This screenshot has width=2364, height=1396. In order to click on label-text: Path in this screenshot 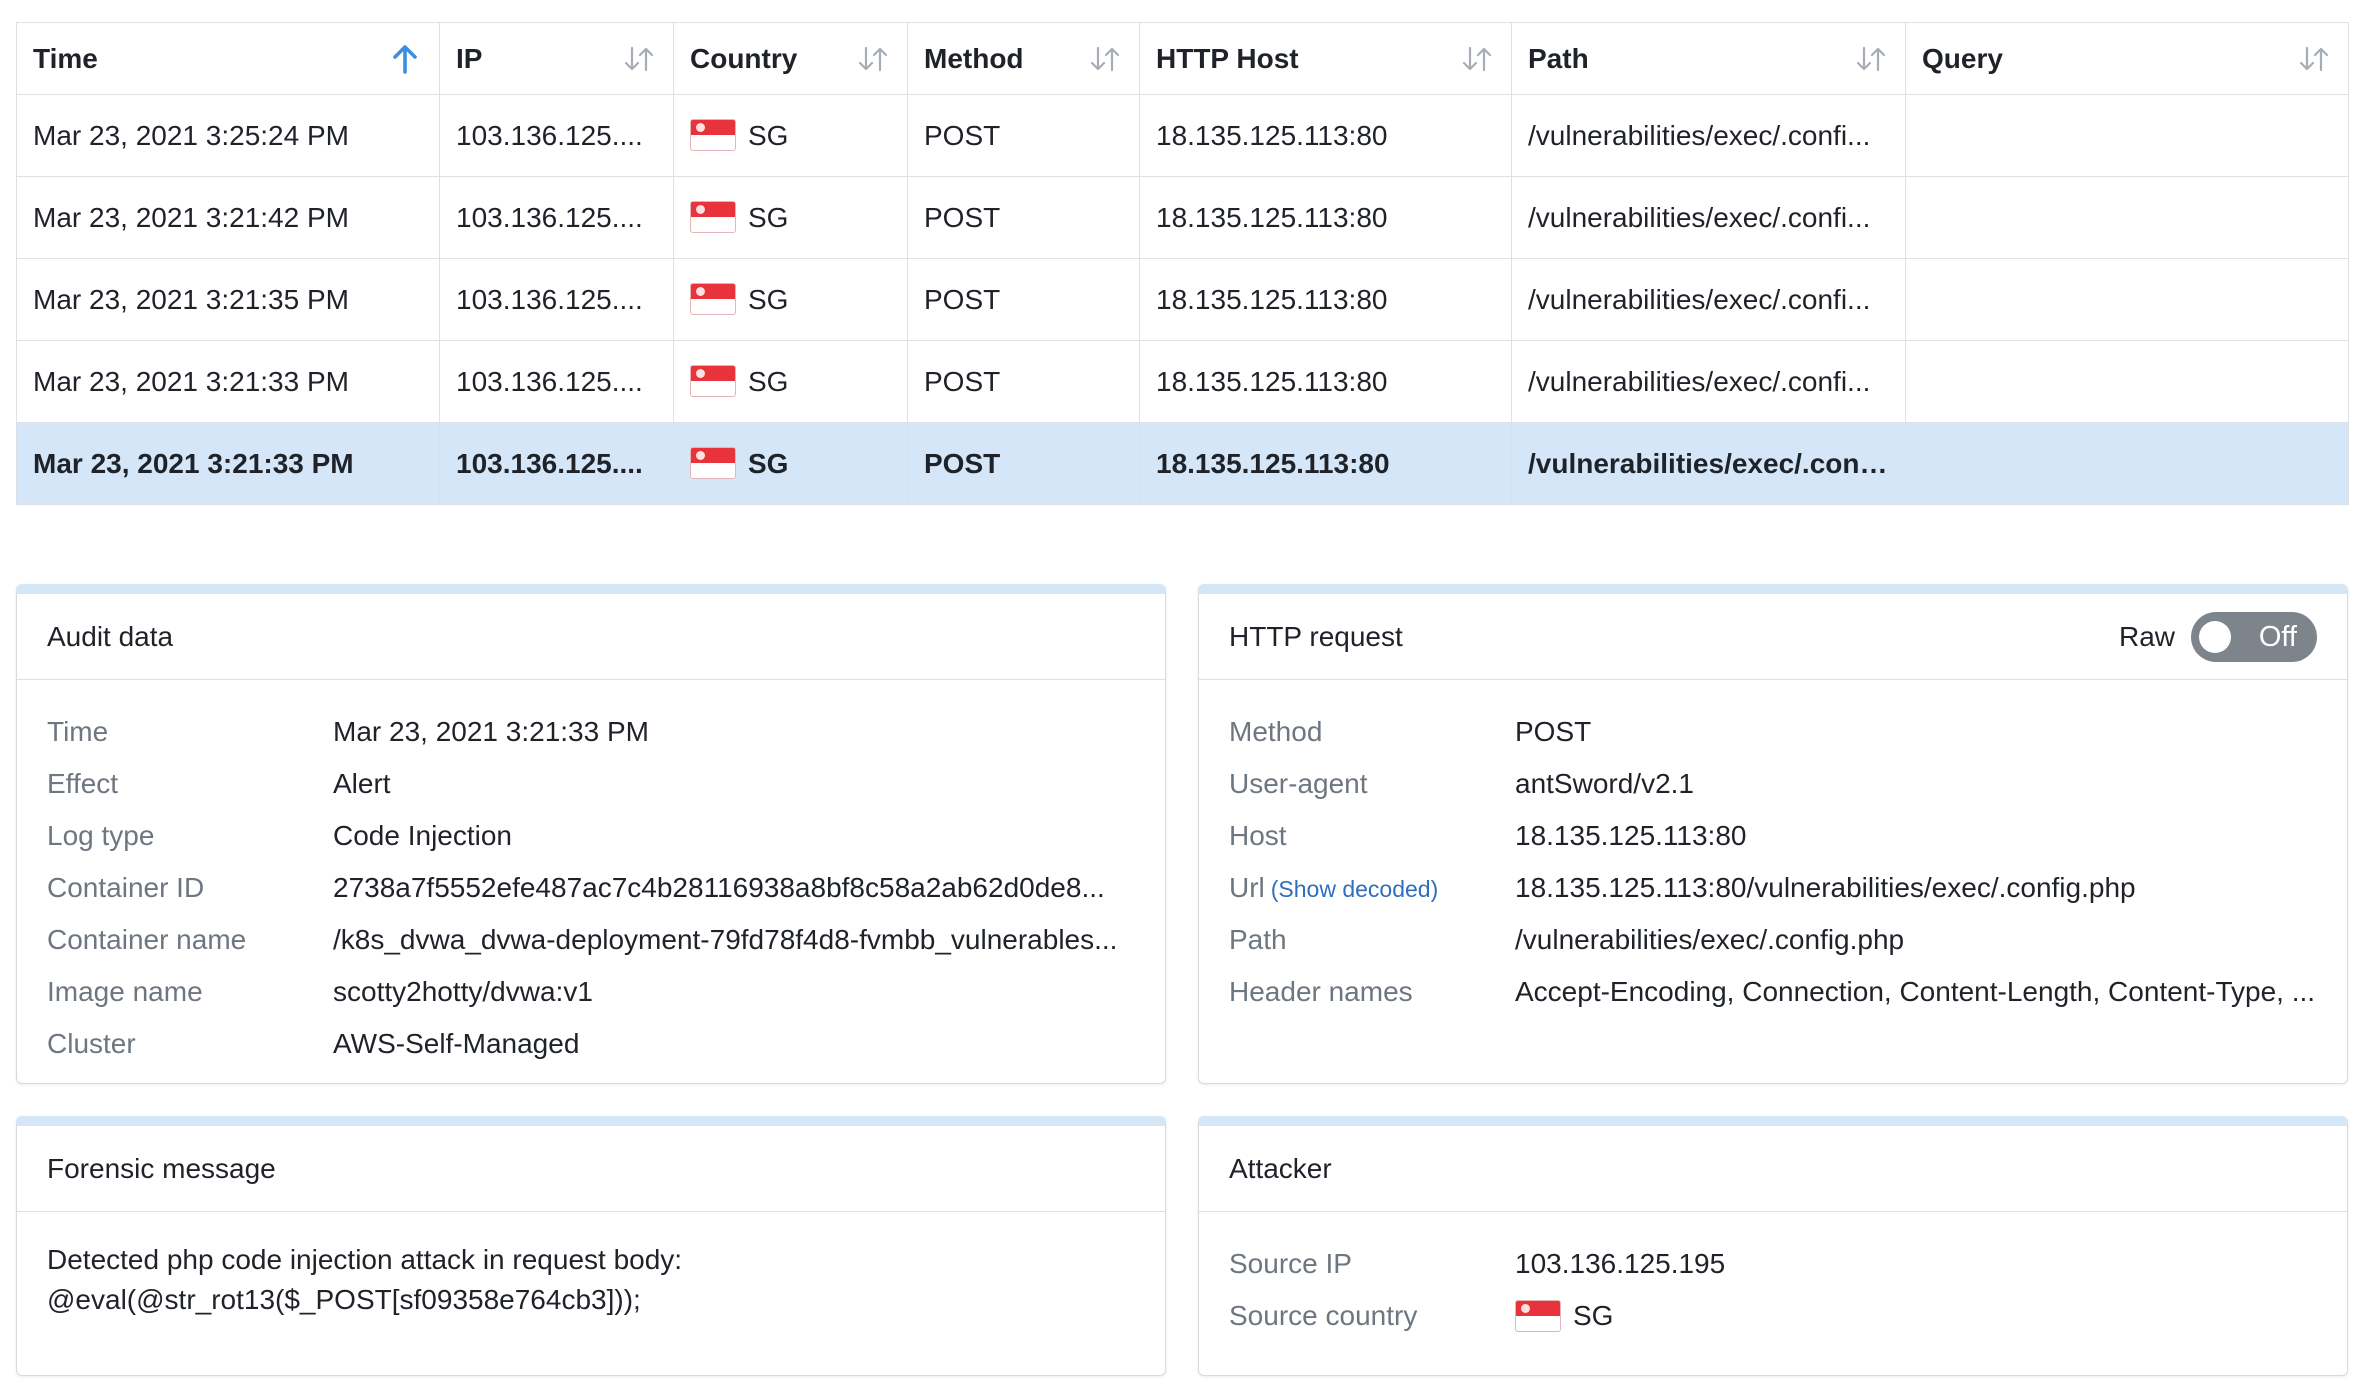, I will do `click(1258, 939)`.